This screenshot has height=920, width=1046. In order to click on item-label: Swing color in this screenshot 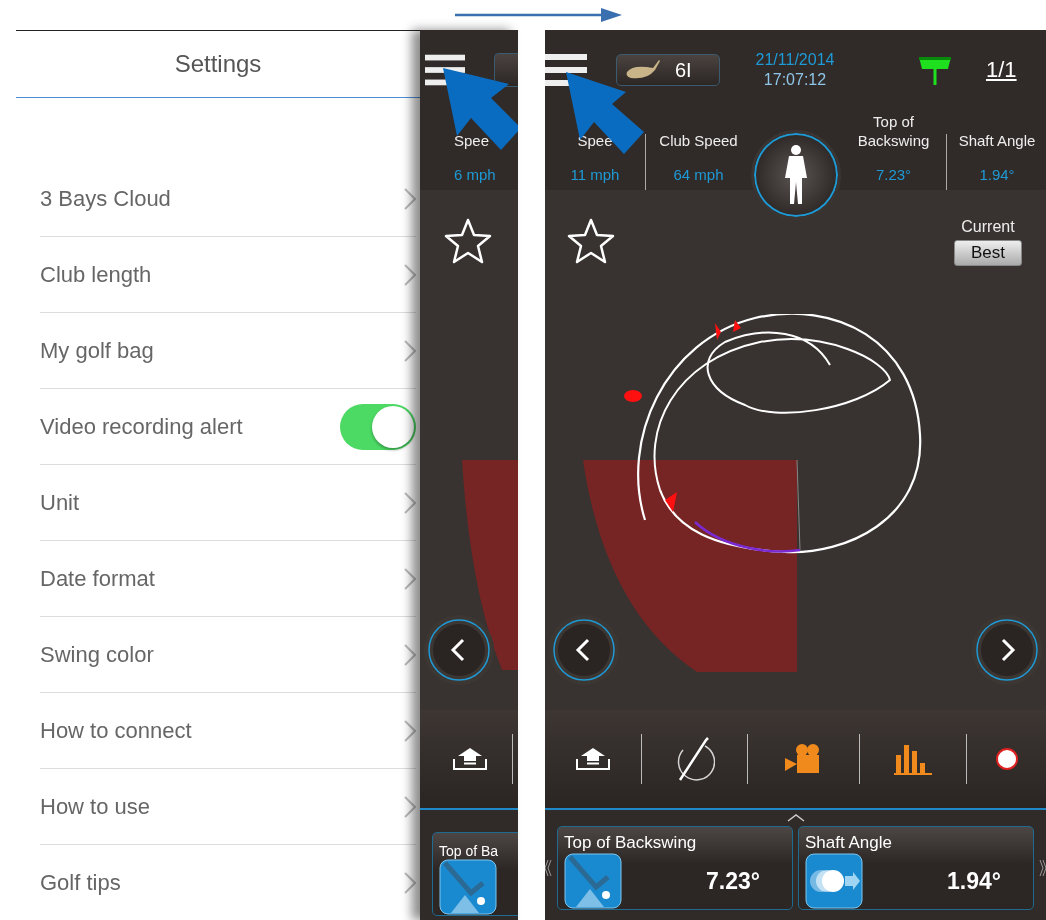, I will do `click(97, 654)`.